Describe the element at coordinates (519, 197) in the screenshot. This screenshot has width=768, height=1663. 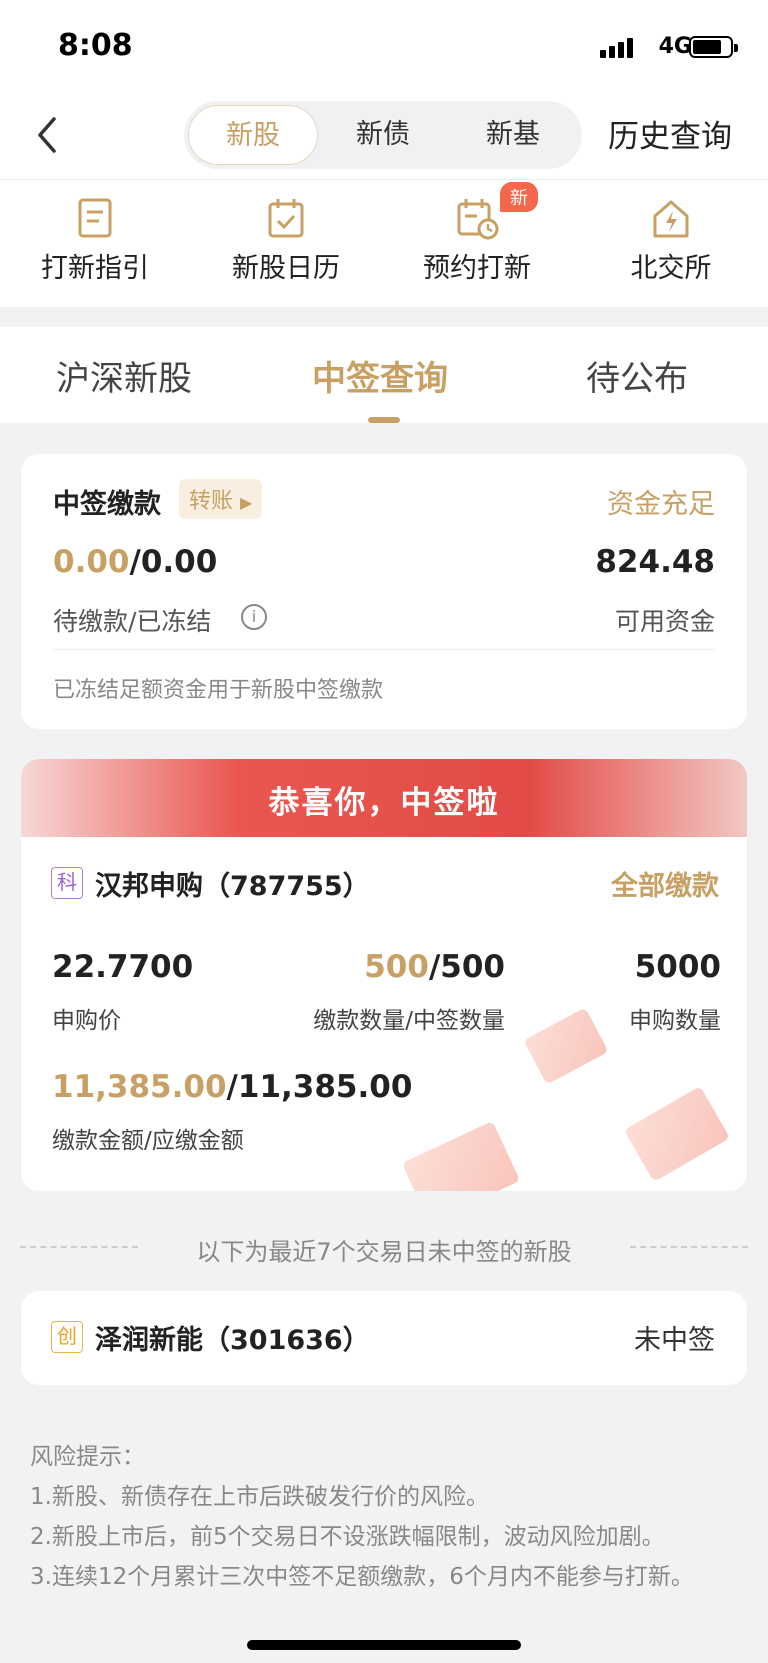
I see `new-badge: 新` at that location.